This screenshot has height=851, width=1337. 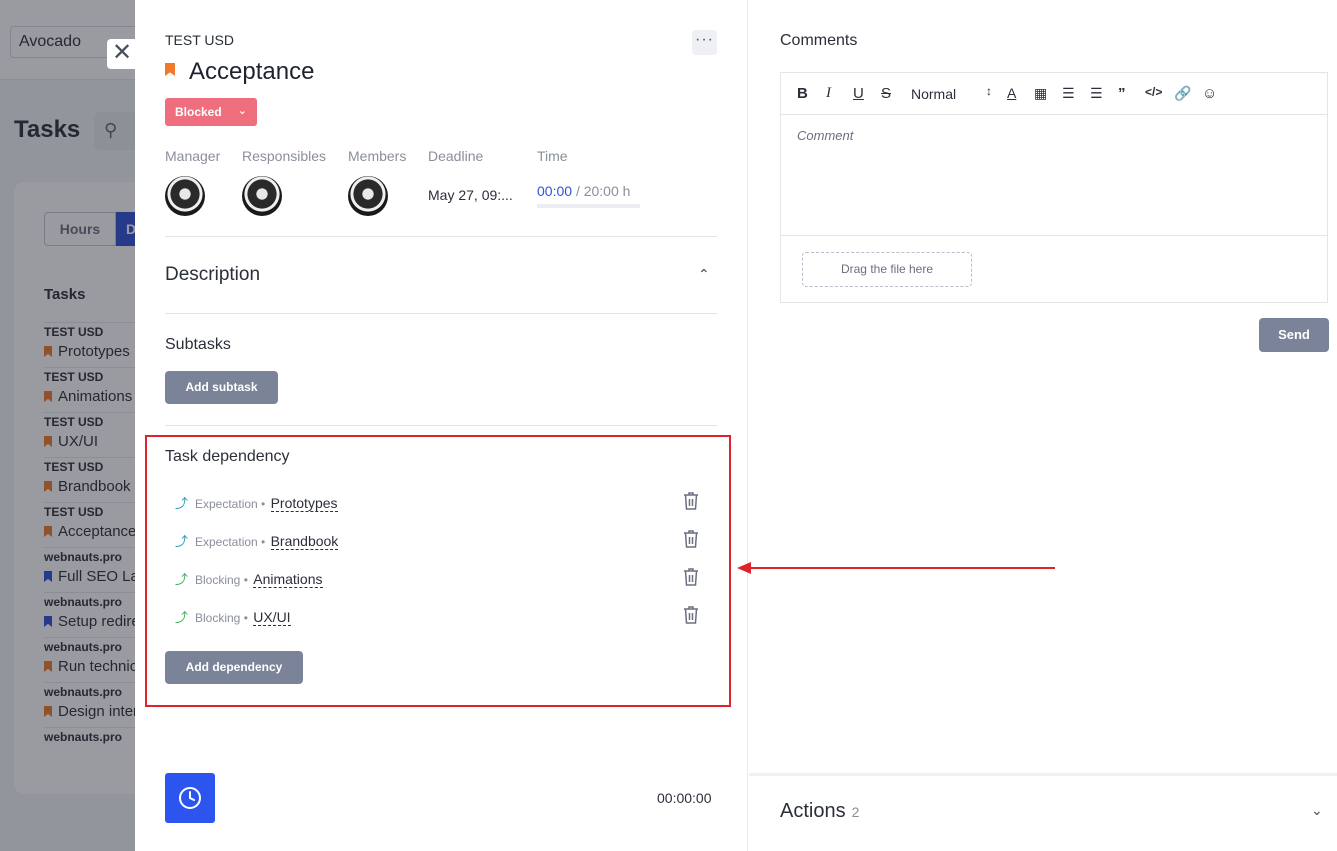 I want to click on code-icon: </>, so click(x=1153, y=92).